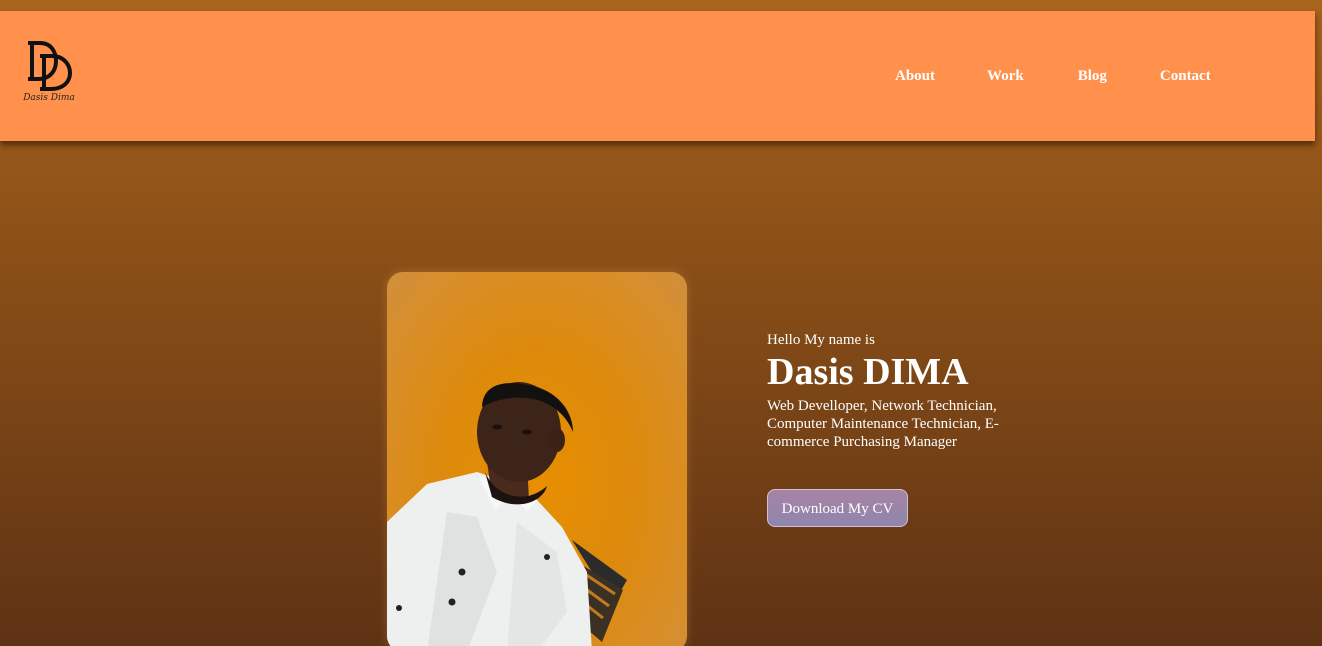 The image size is (1322, 646). I want to click on download-cv-button: Download My CV, so click(837, 508).